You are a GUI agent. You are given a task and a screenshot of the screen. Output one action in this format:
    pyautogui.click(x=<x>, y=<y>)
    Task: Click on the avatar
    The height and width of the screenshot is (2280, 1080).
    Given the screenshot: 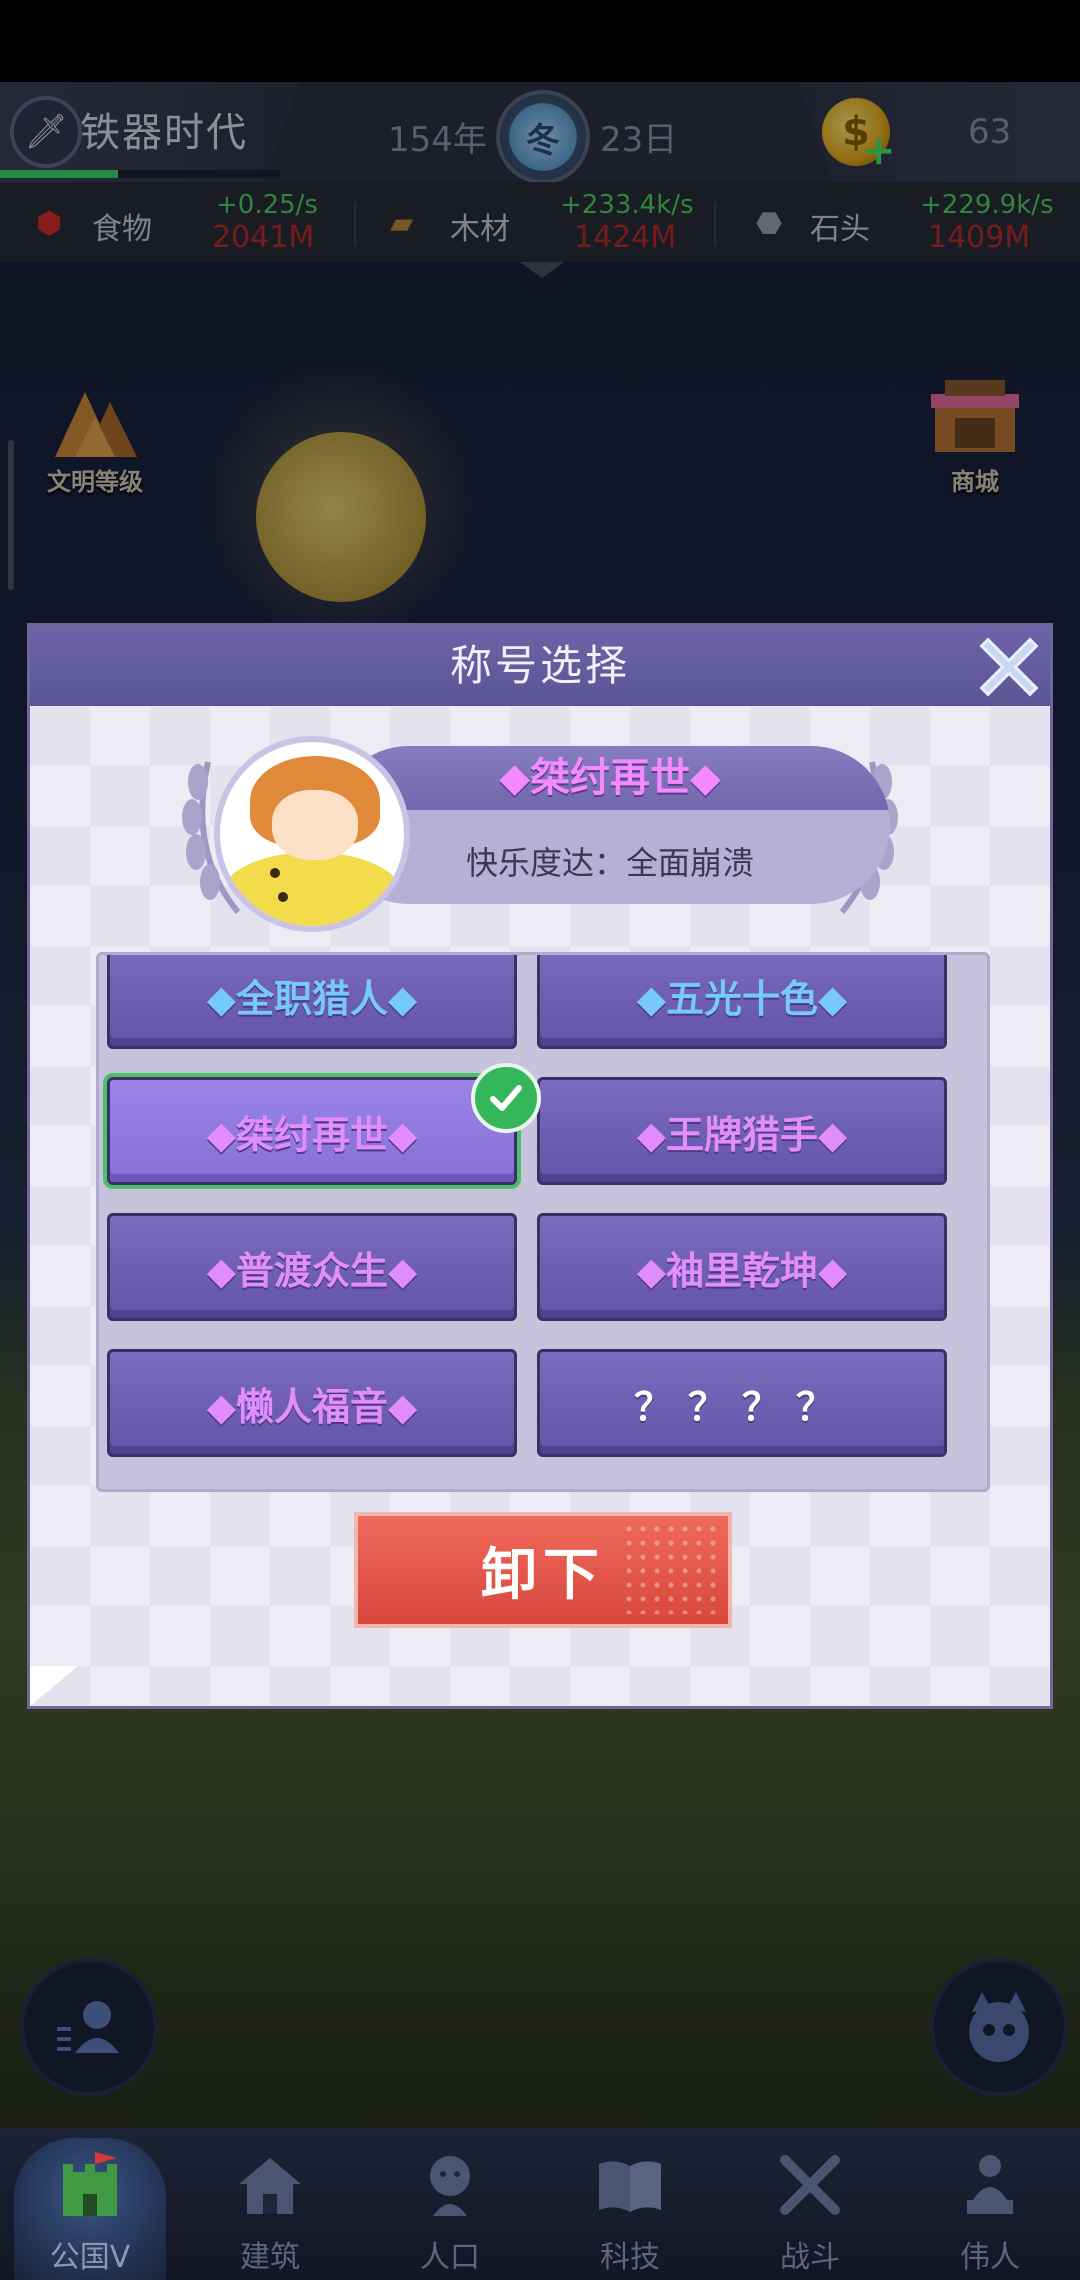 What is the action you would take?
    pyautogui.click(x=312, y=834)
    